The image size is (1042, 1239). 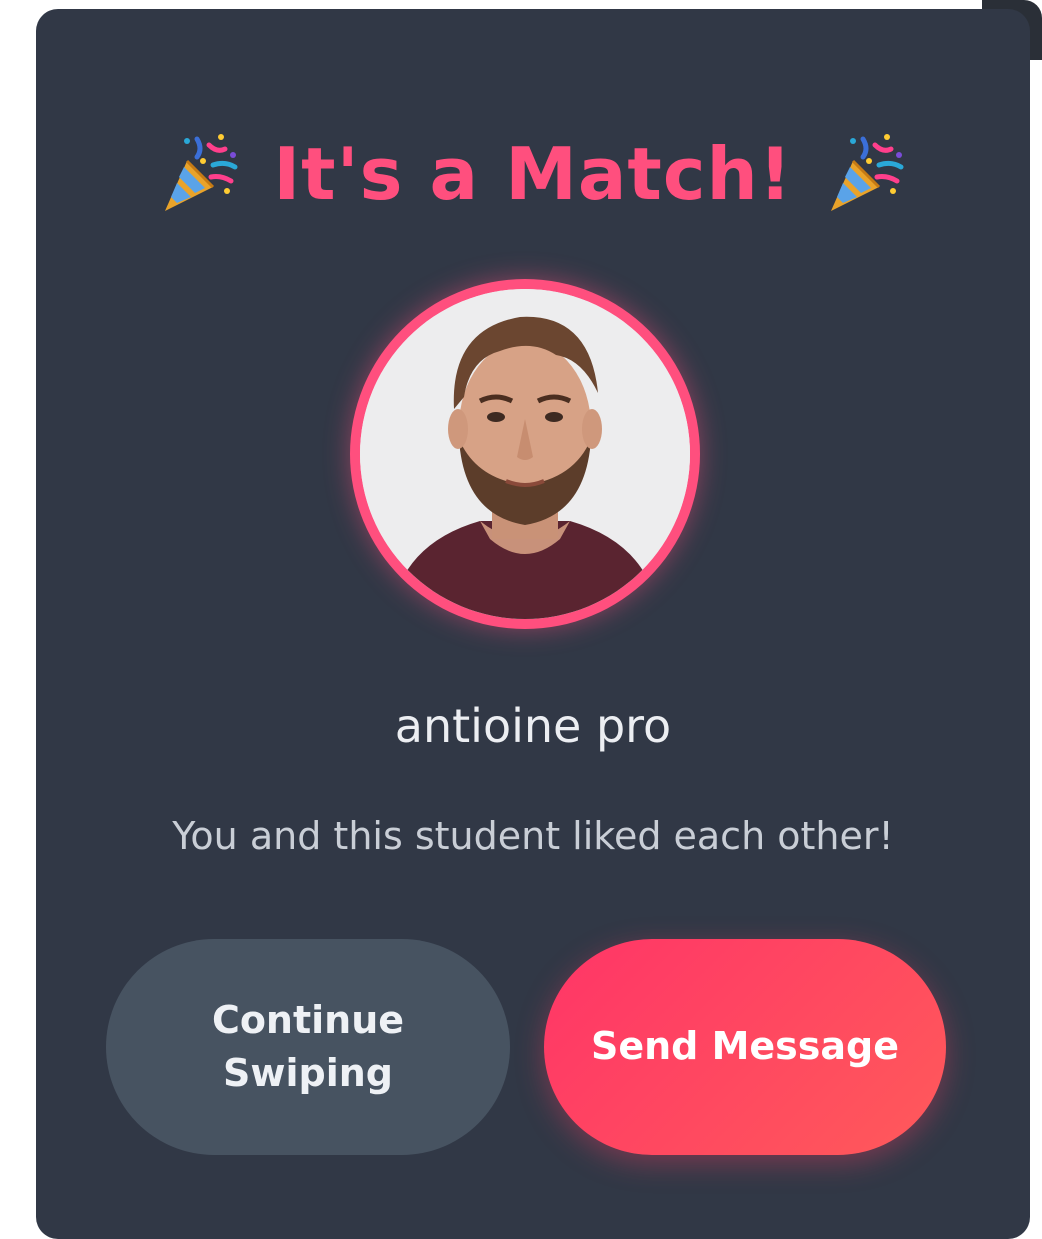 I want to click on profile-photo, so click(x=525, y=454).